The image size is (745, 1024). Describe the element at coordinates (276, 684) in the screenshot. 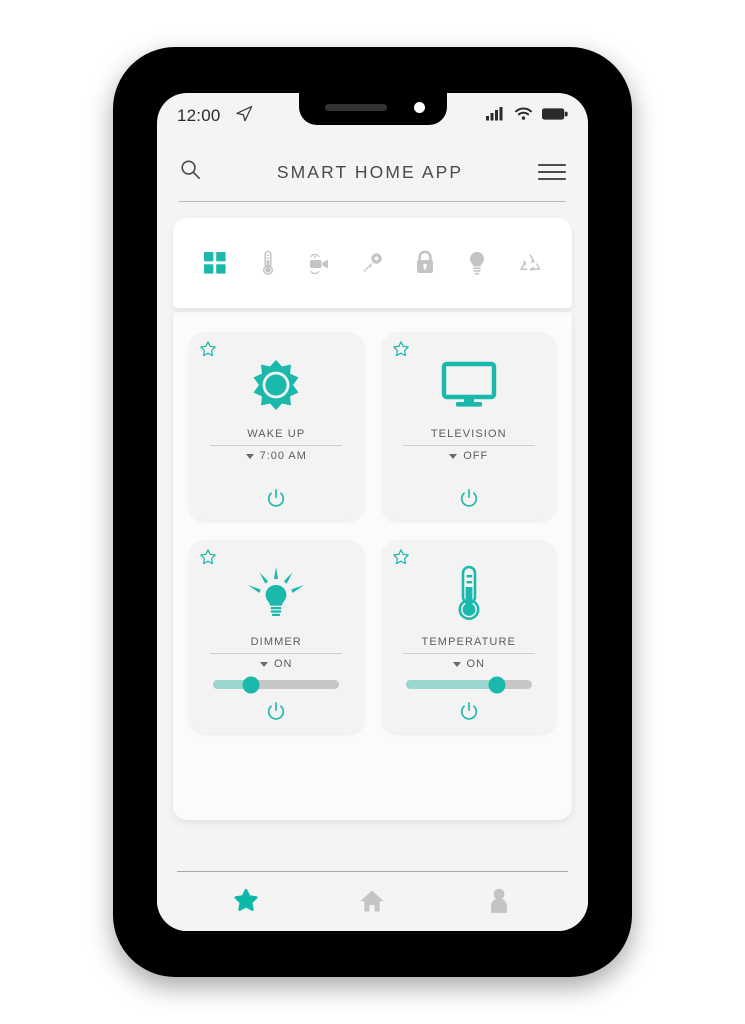

I see `brightness-slider` at that location.